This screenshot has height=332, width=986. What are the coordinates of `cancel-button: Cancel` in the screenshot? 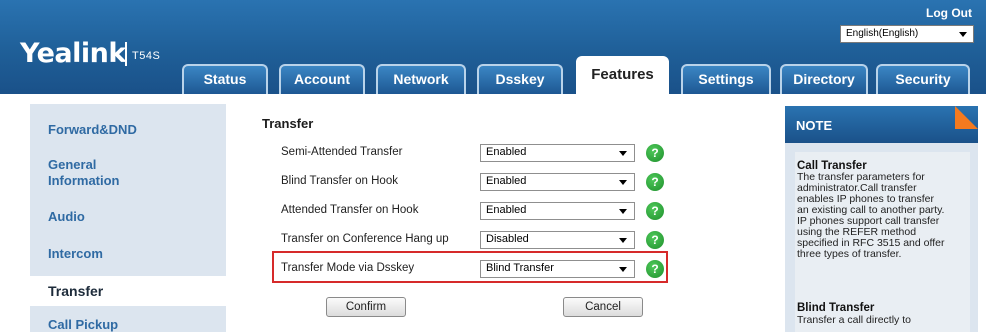 It's located at (603, 307).